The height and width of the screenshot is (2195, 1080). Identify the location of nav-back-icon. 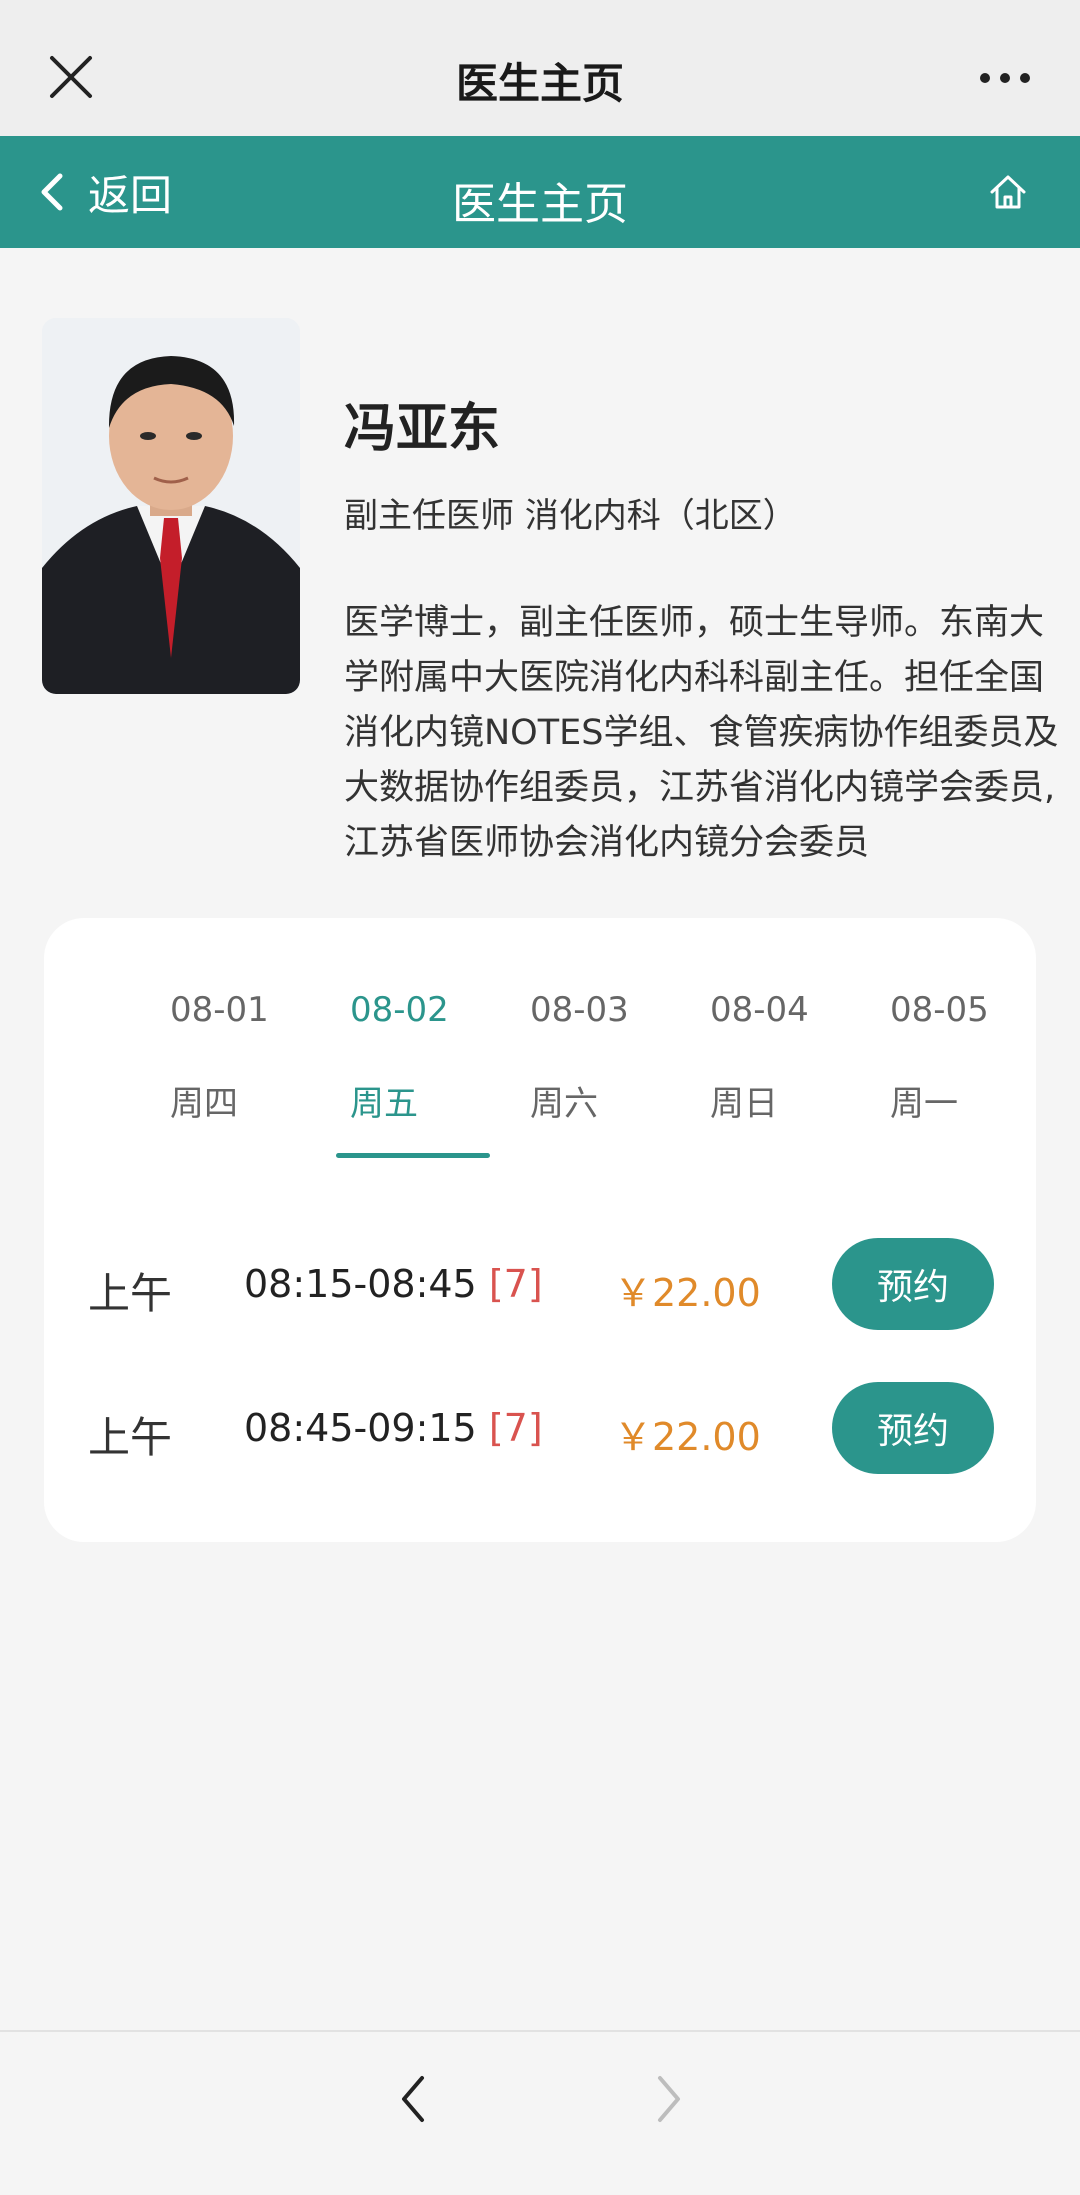
(413, 2099).